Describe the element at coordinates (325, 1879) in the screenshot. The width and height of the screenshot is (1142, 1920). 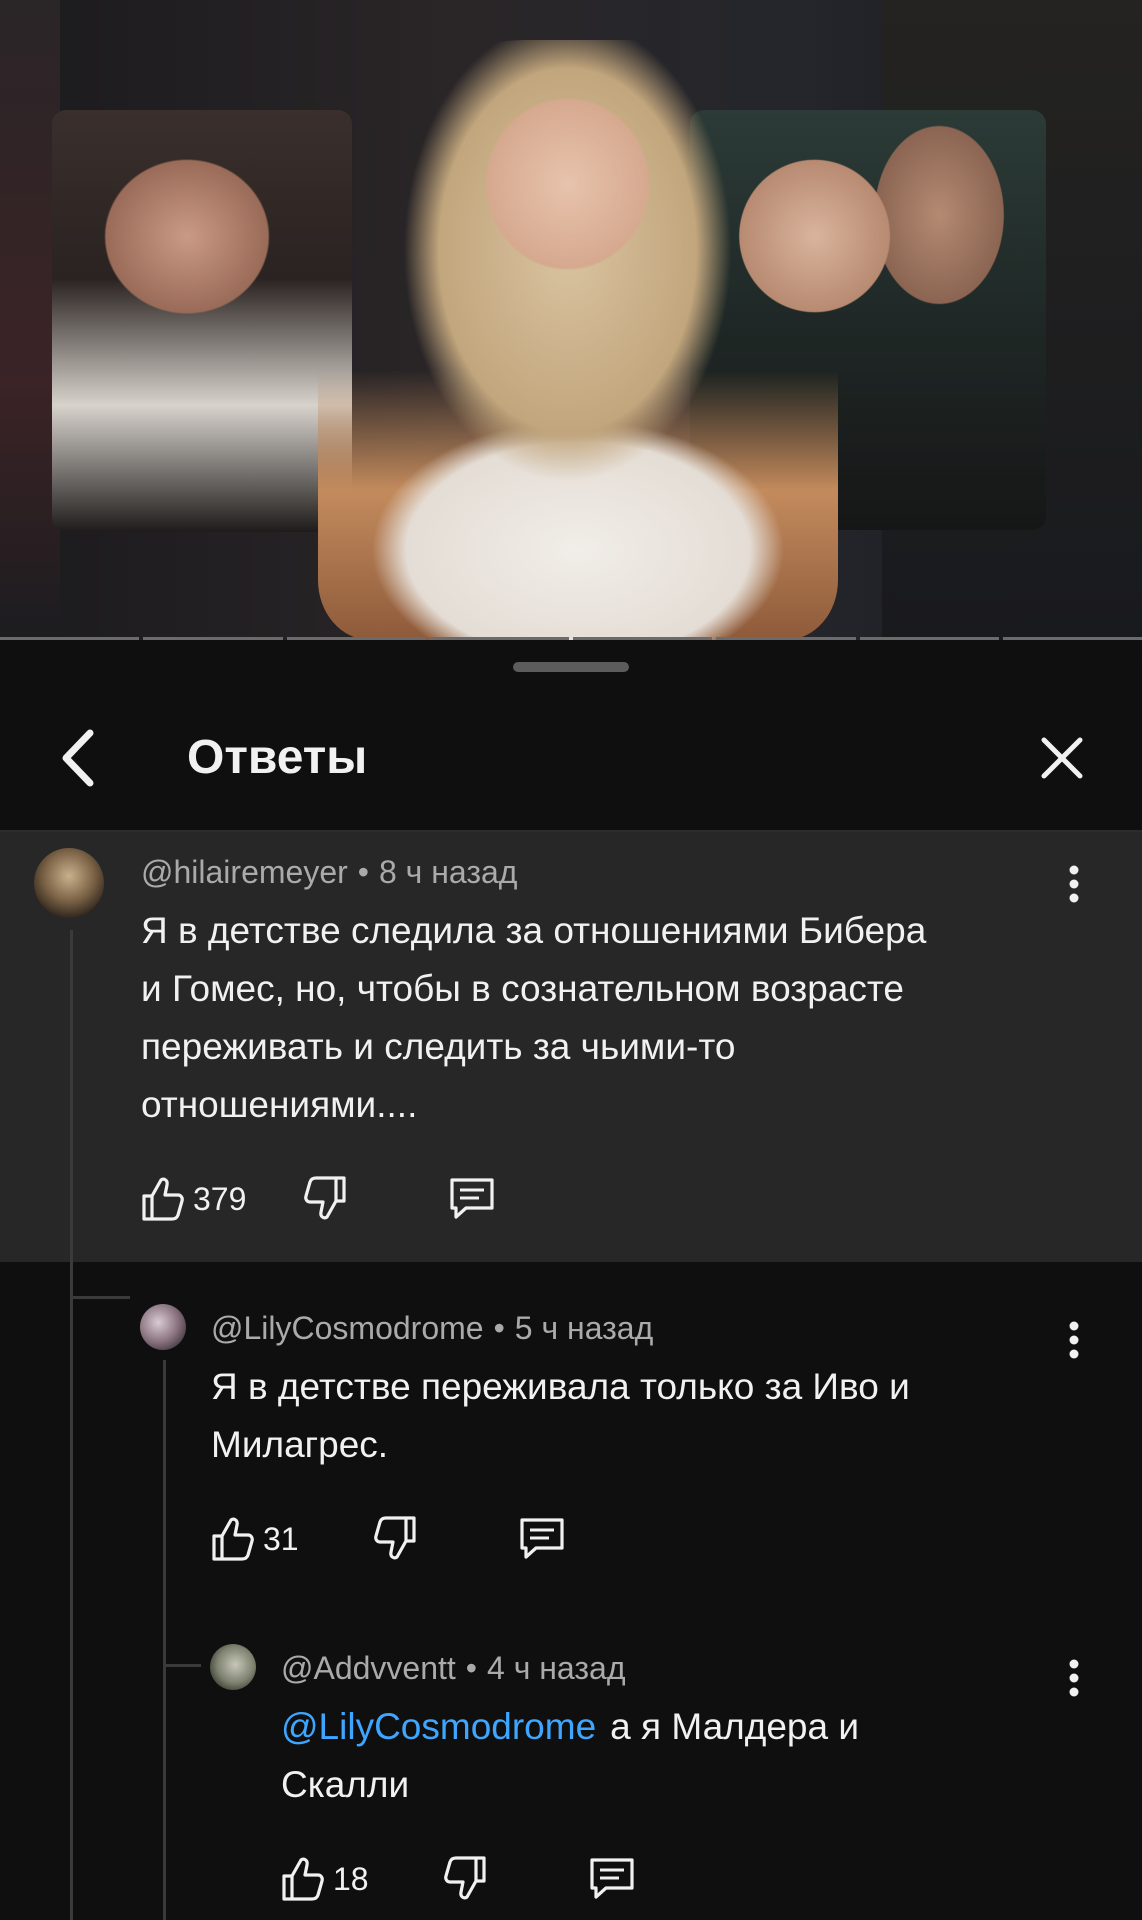
I see `like-button: 18` at that location.